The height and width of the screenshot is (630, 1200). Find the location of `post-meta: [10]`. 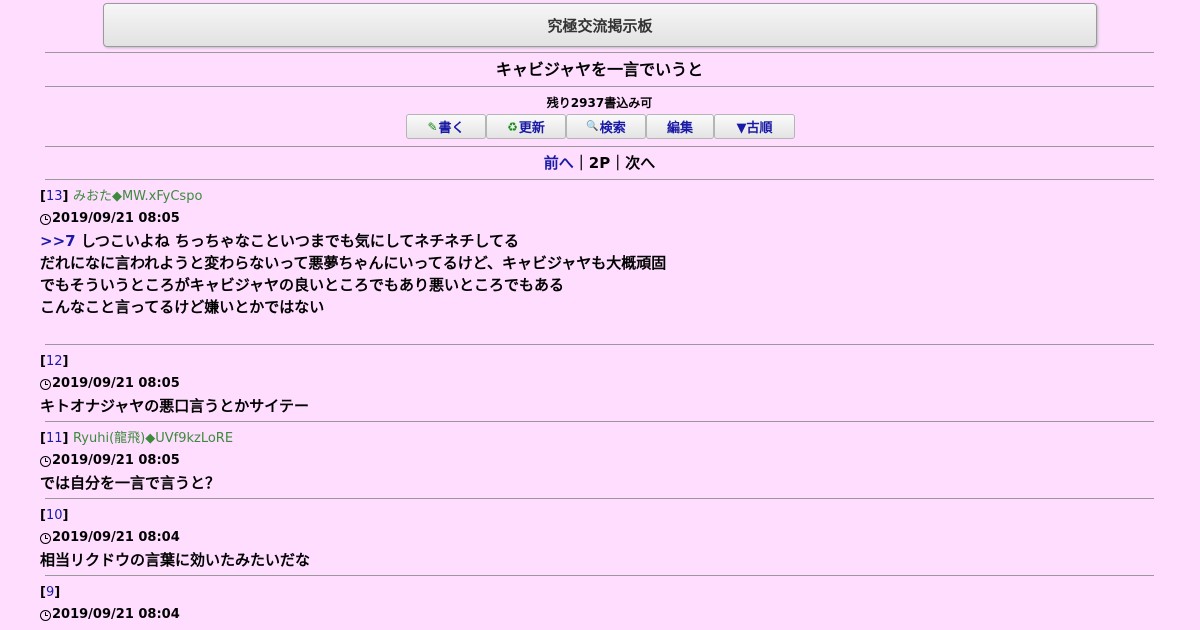

post-meta: [10] is located at coordinates (54, 515).